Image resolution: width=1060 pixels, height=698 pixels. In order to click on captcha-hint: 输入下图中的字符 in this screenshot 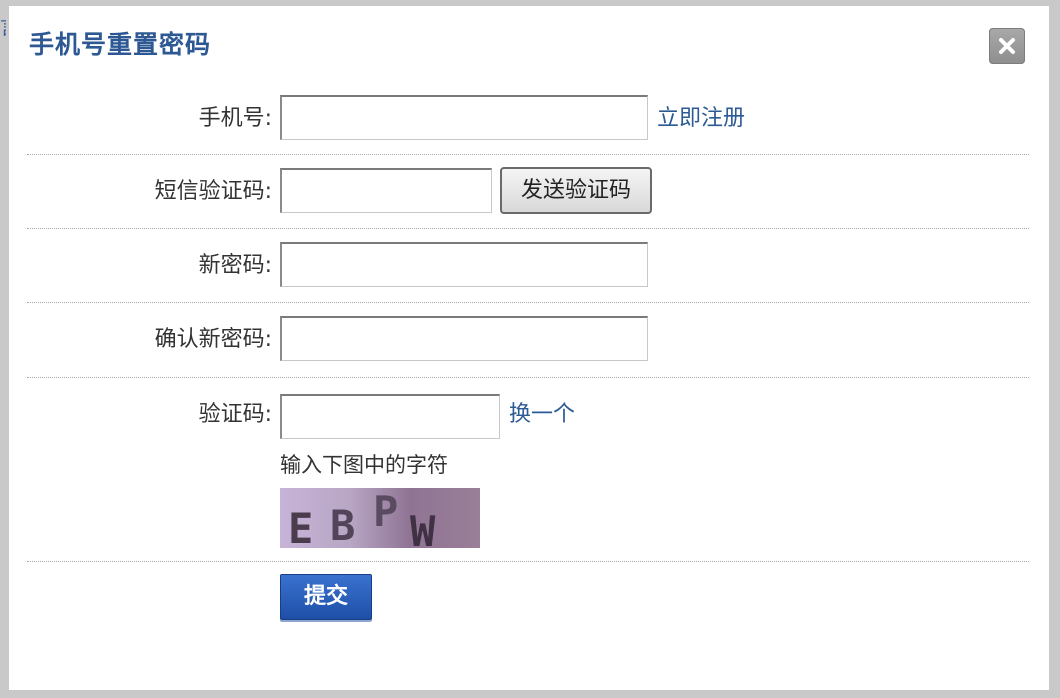, I will do `click(364, 465)`.